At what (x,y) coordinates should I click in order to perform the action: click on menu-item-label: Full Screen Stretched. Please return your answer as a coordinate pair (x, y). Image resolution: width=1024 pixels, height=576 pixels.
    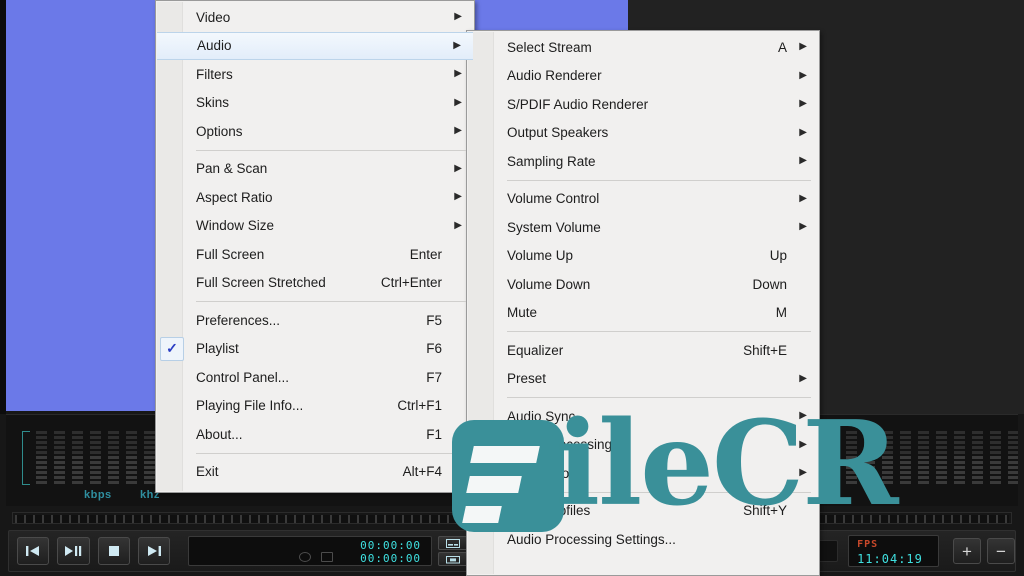
    Looking at the image, I should click on (261, 283).